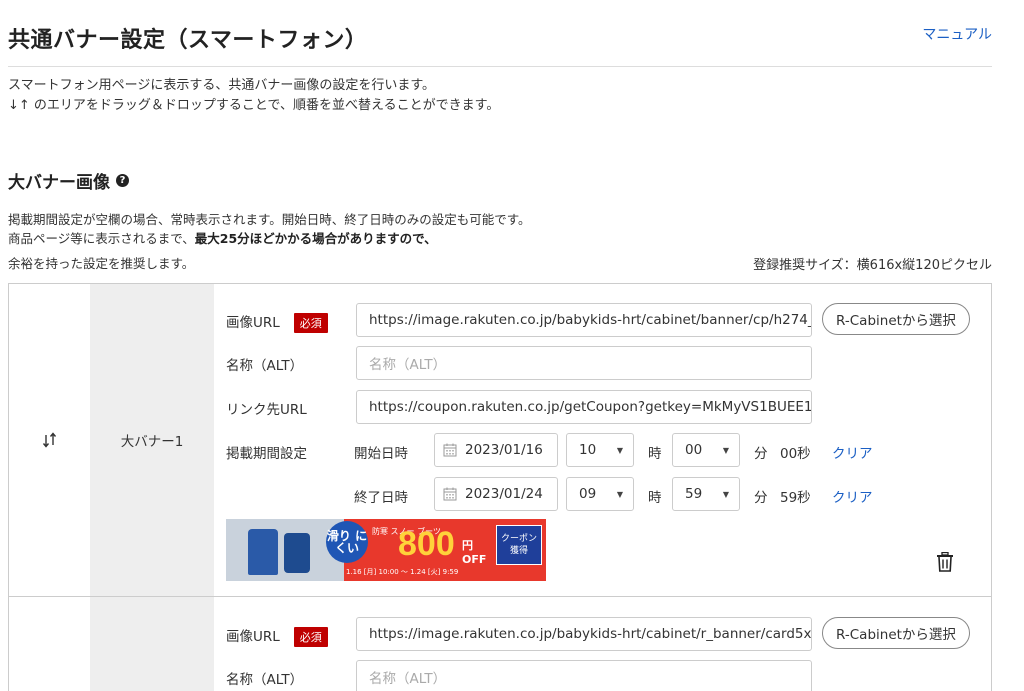 Image resolution: width=1024 pixels, height=691 pixels. What do you see at coordinates (152, 644) in the screenshot?
I see `banner-name` at bounding box center [152, 644].